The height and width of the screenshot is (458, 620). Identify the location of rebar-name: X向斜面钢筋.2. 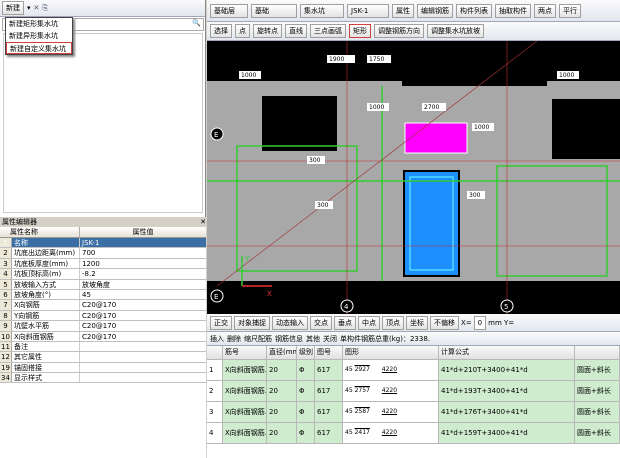
(245, 391).